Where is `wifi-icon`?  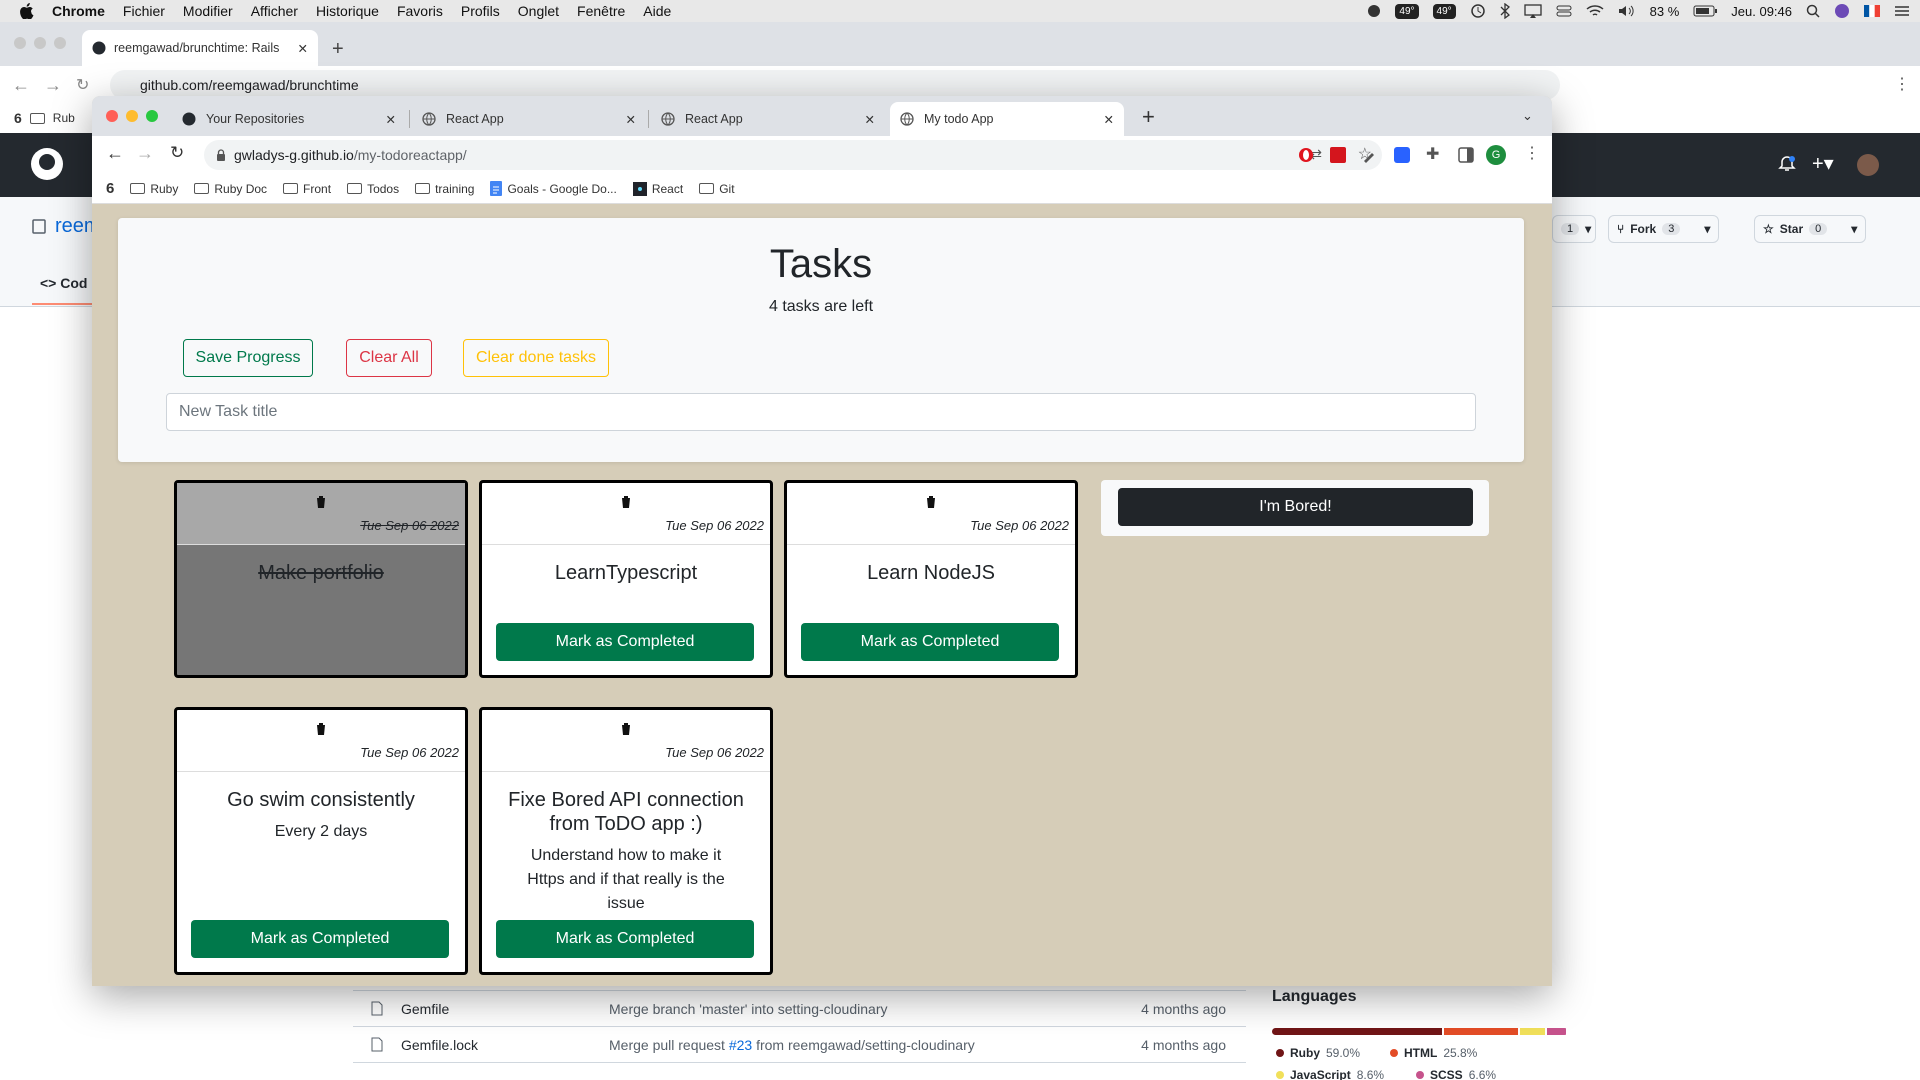
wifi-icon is located at coordinates (1595, 11).